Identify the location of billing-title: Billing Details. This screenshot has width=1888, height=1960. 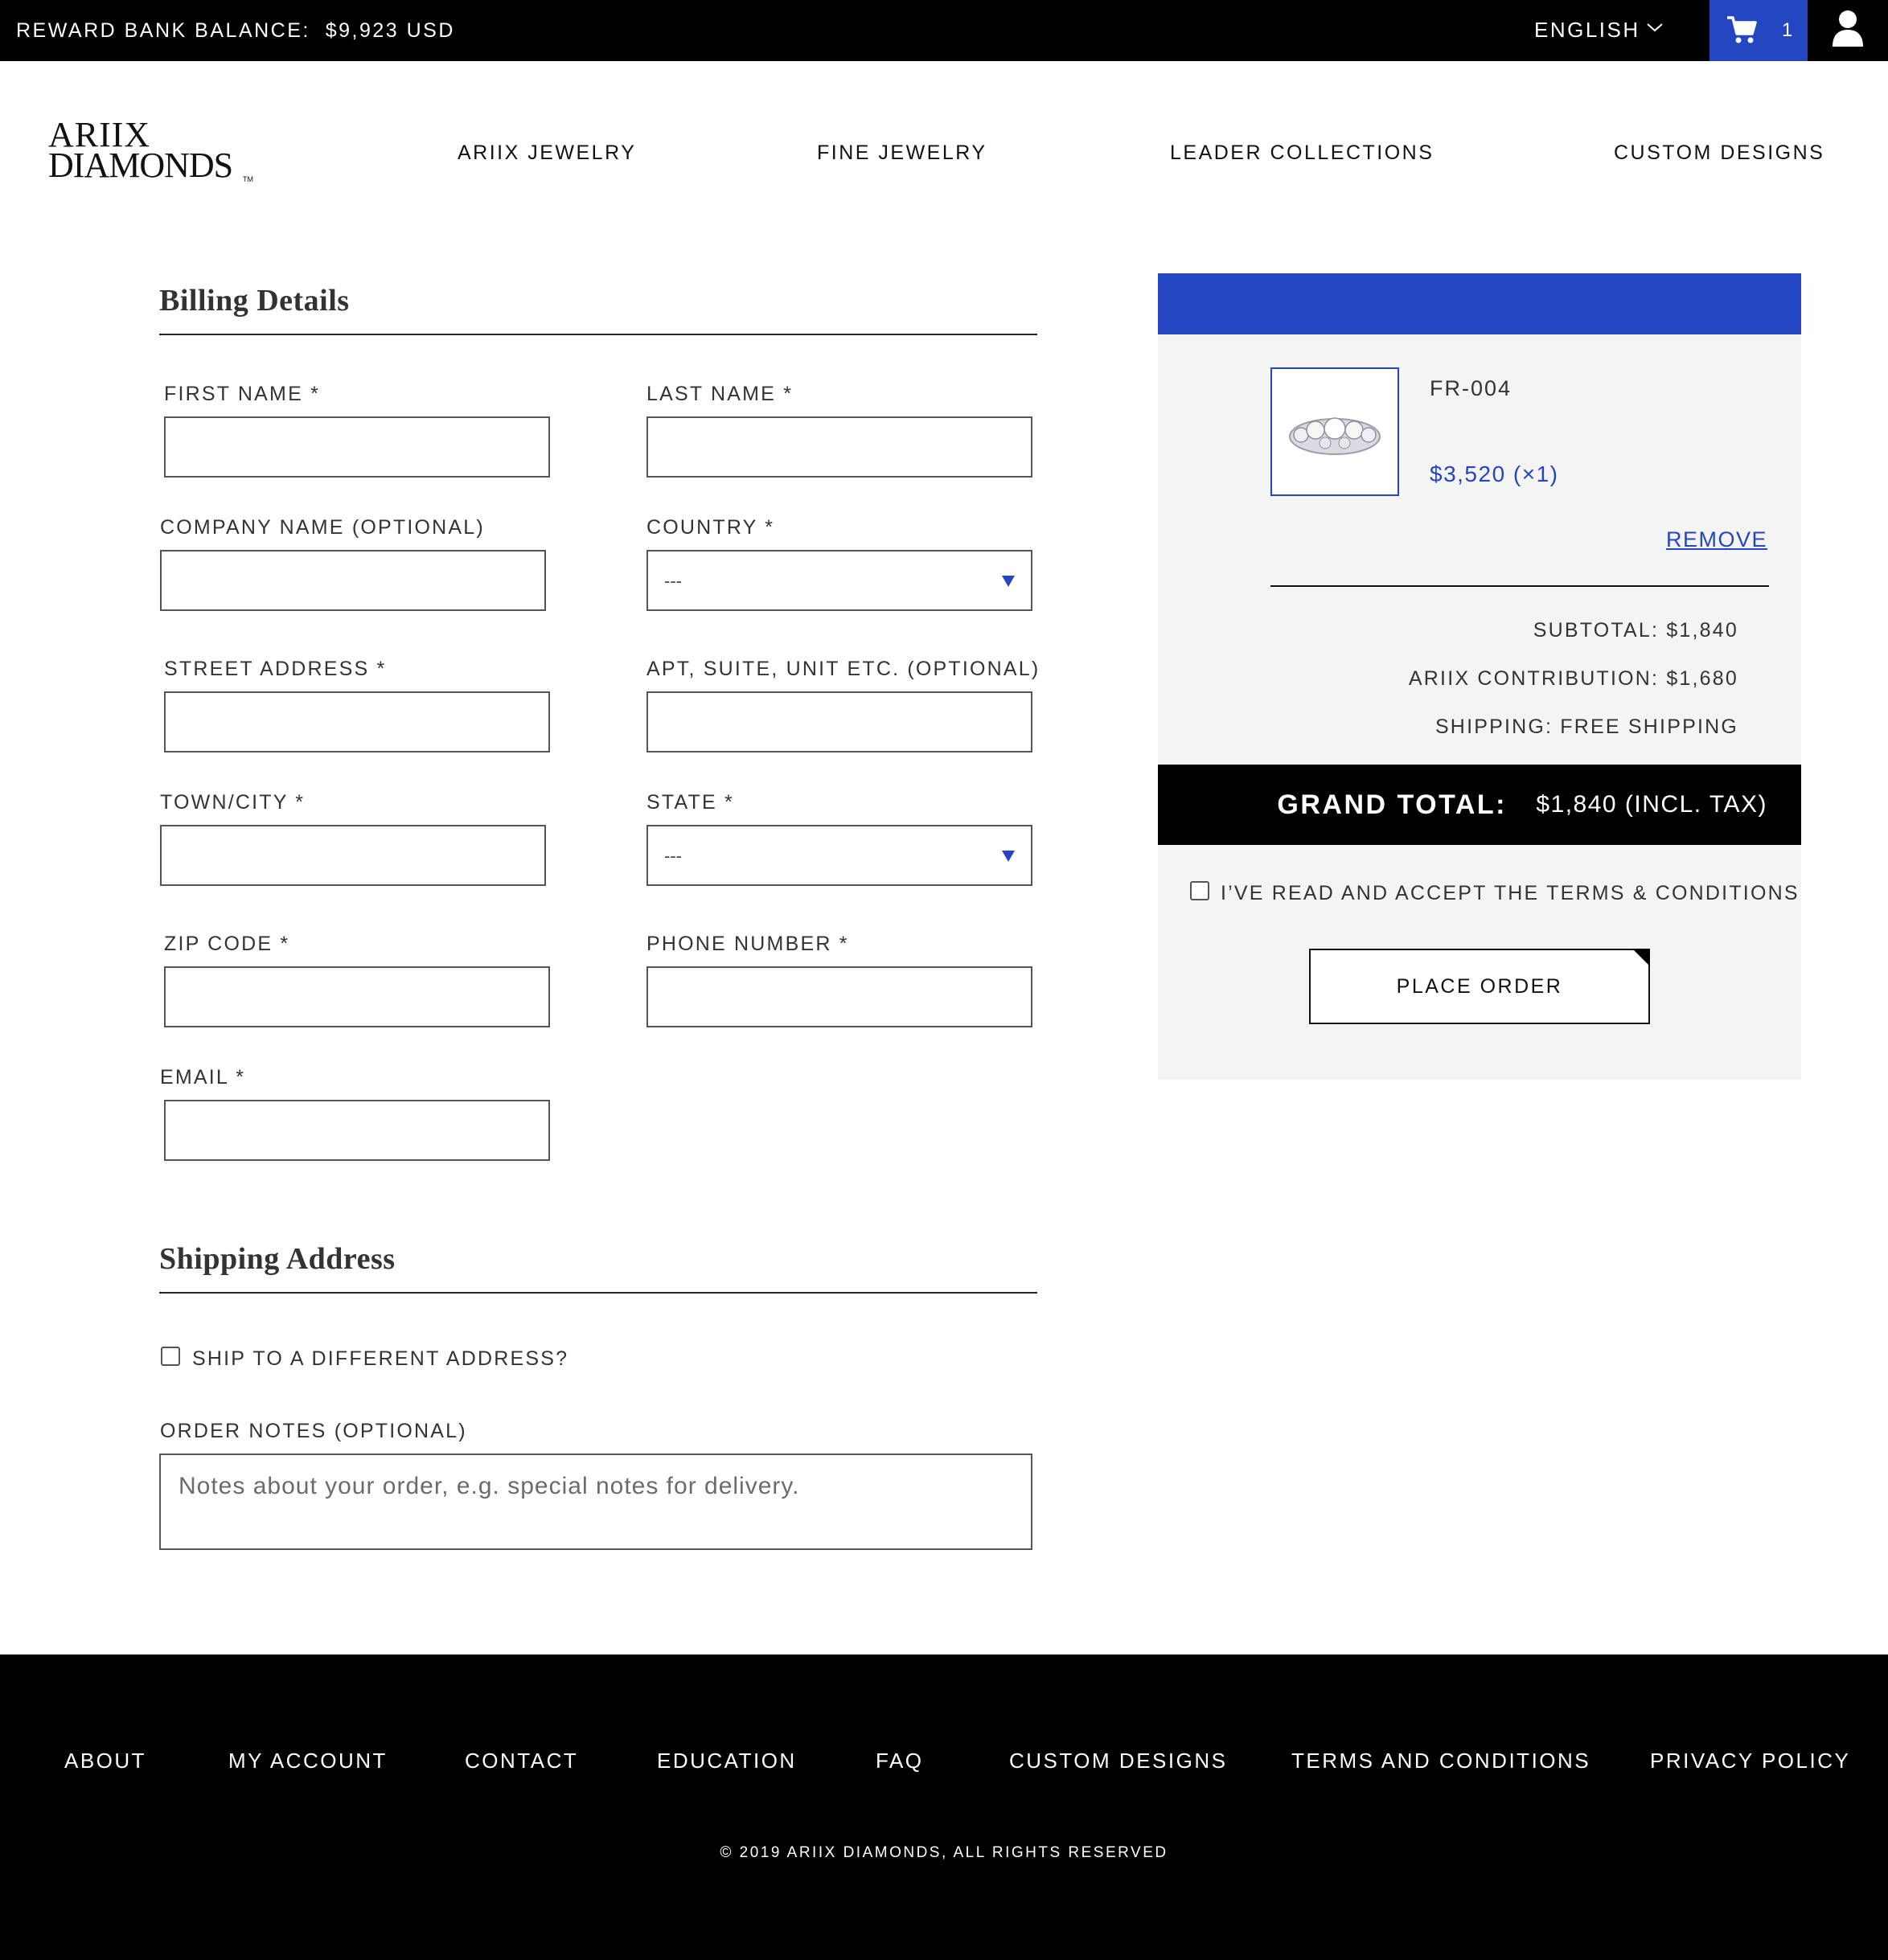
(254, 301).